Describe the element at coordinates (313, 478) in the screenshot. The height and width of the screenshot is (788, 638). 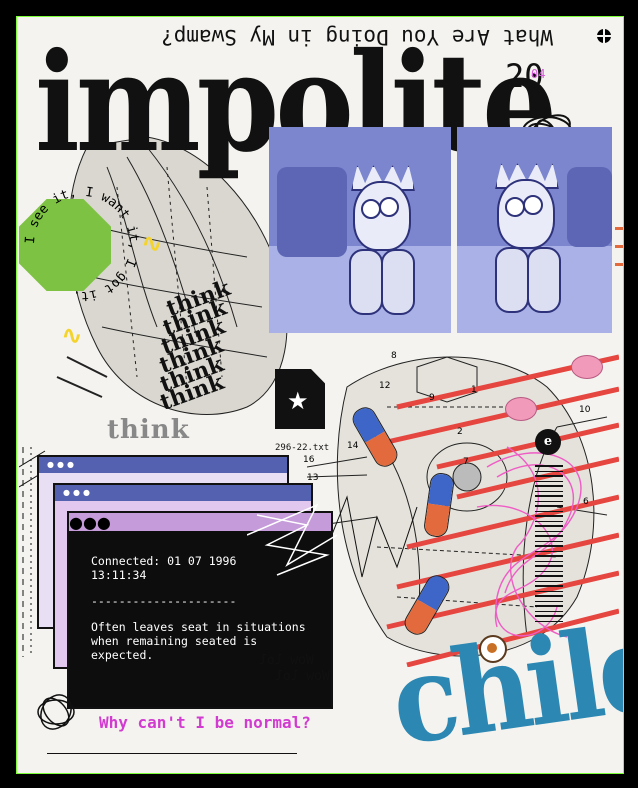
I see `label-13: 13` at that location.